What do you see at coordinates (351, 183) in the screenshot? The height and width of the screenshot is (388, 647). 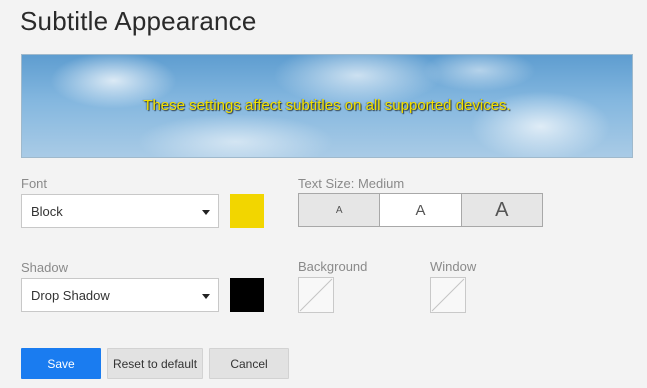 I see `text-size-label: Text Size: Medium` at bounding box center [351, 183].